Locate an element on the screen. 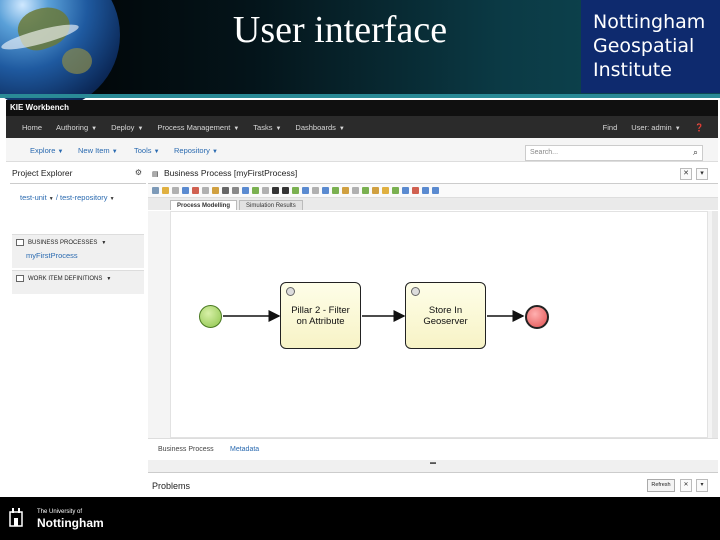 This screenshot has width=720, height=540. refresh-button: Refresh is located at coordinates (661, 485).